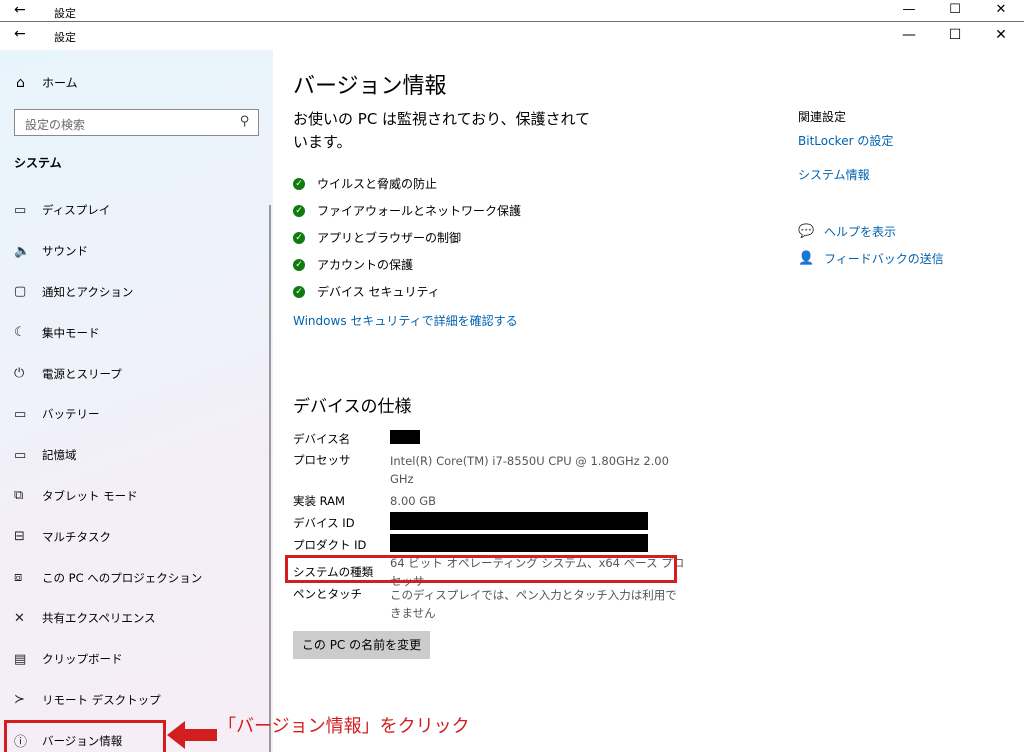 The image size is (1024, 752). I want to click on close-button: ✕, so click(1001, 35).